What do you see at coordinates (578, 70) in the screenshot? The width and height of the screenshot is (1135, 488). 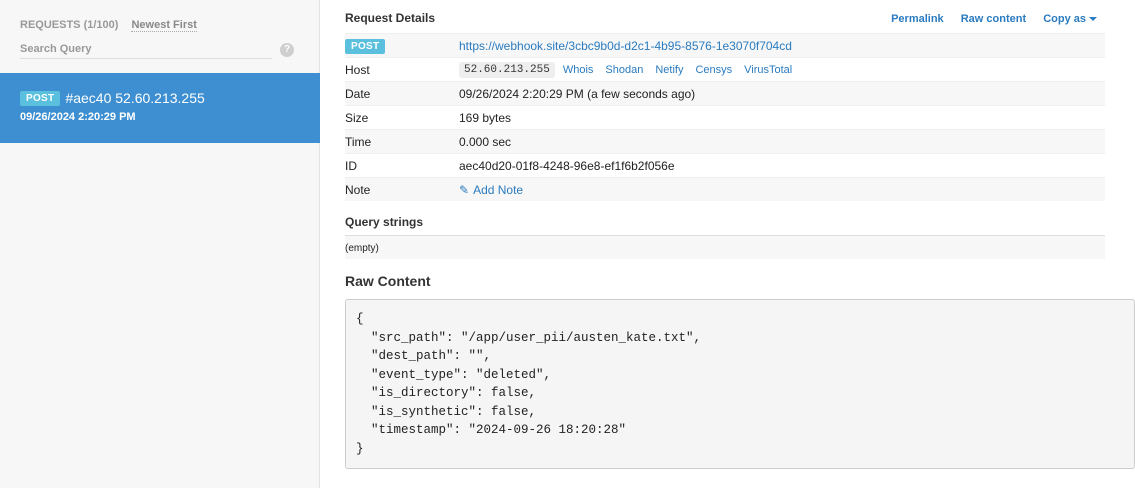 I see `whois-link: Whois` at bounding box center [578, 70].